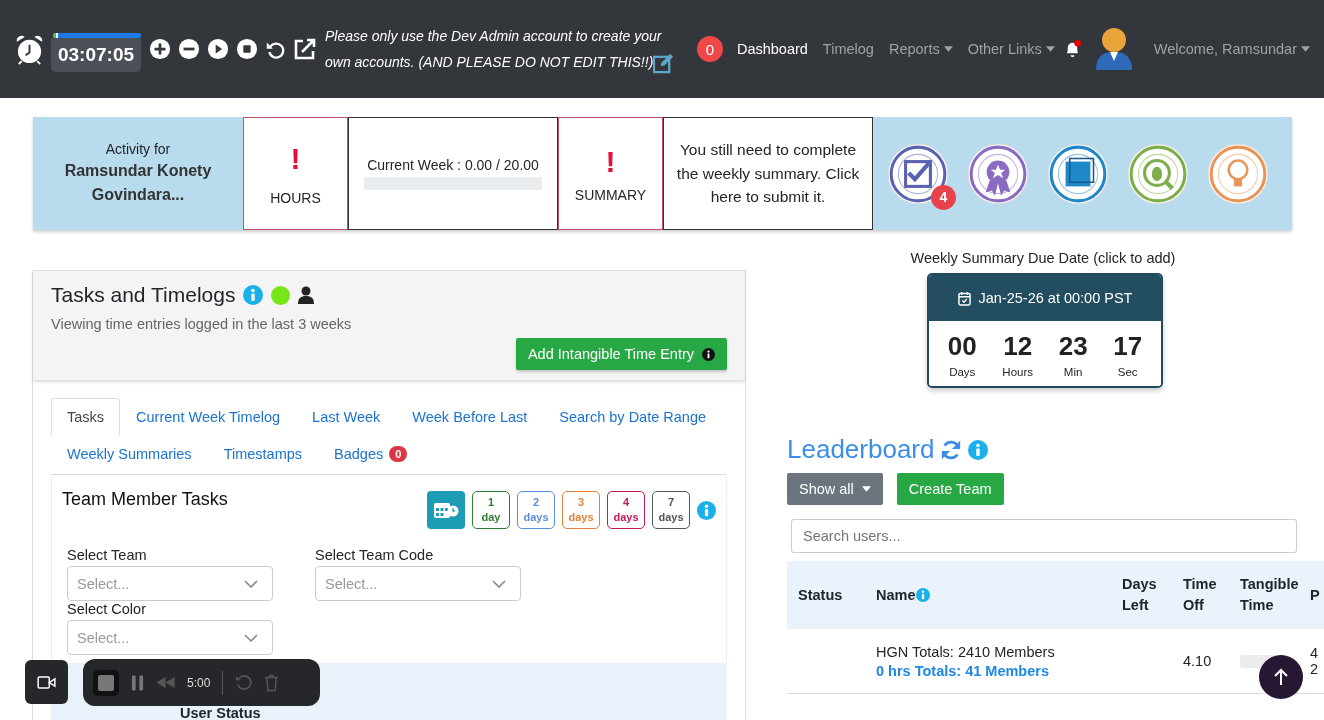 The width and height of the screenshot is (1324, 720). What do you see at coordinates (1231, 49) in the screenshot?
I see `user-menu: Welcome, Ramsundar` at bounding box center [1231, 49].